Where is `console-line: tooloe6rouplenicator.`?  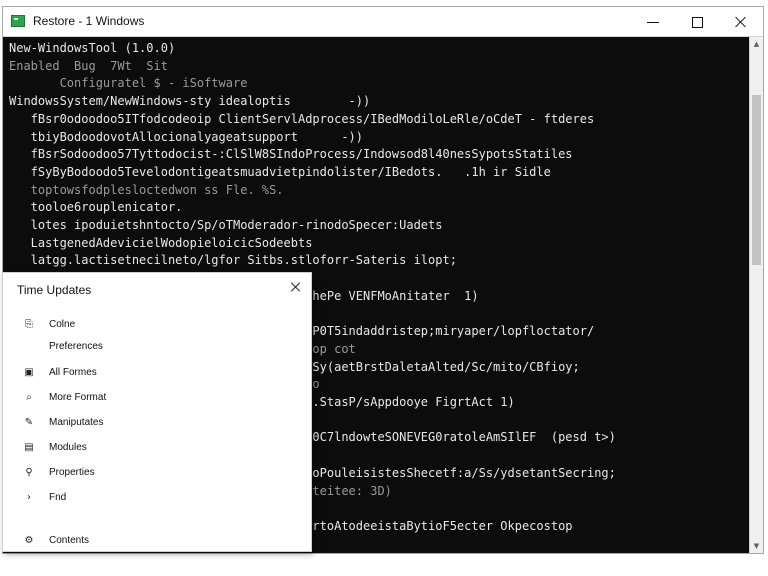
console-line: tooloe6rouplenicator. is located at coordinates (96, 207).